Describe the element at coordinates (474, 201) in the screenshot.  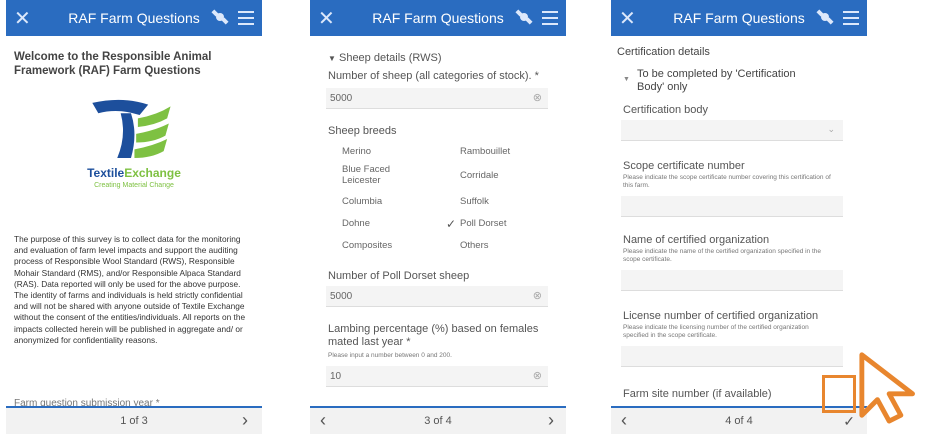
I see `breed-checkbox-suffolk: Suffolk` at that location.